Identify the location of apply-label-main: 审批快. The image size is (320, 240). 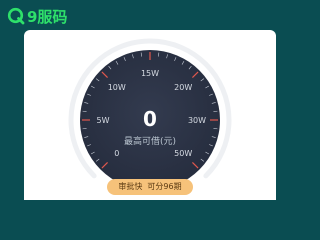
(130, 186).